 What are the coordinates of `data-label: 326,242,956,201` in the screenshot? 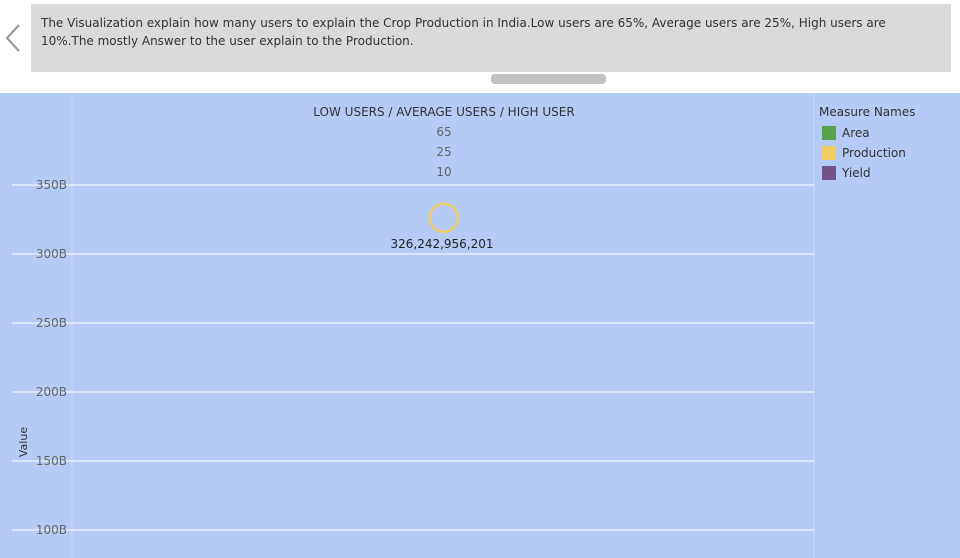 It's located at (441, 244).